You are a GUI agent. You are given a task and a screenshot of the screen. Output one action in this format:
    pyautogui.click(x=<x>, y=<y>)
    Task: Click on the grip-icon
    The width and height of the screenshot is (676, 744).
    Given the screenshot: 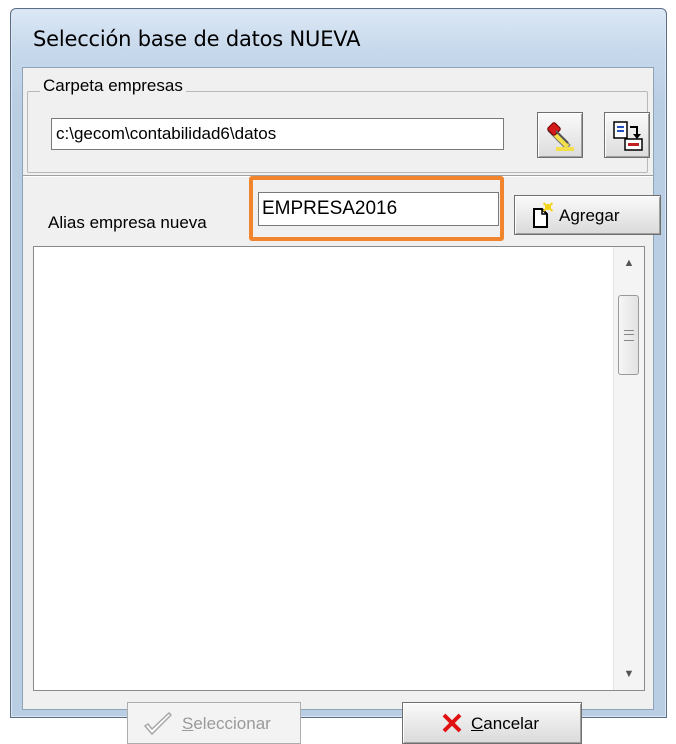 What is the action you would take?
    pyautogui.click(x=629, y=335)
    